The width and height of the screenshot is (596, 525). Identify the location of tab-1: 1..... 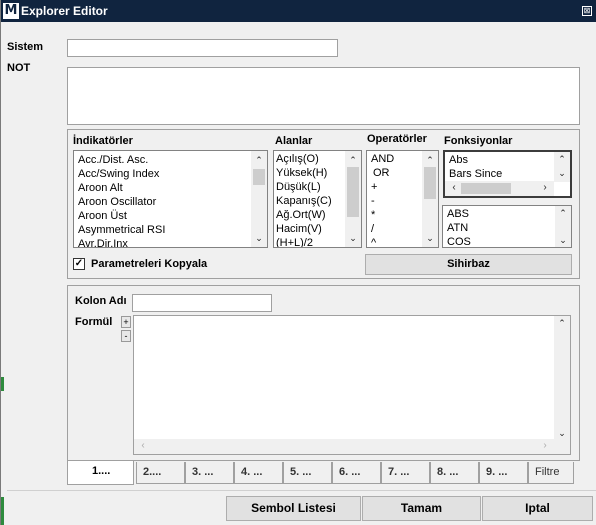
(100, 473).